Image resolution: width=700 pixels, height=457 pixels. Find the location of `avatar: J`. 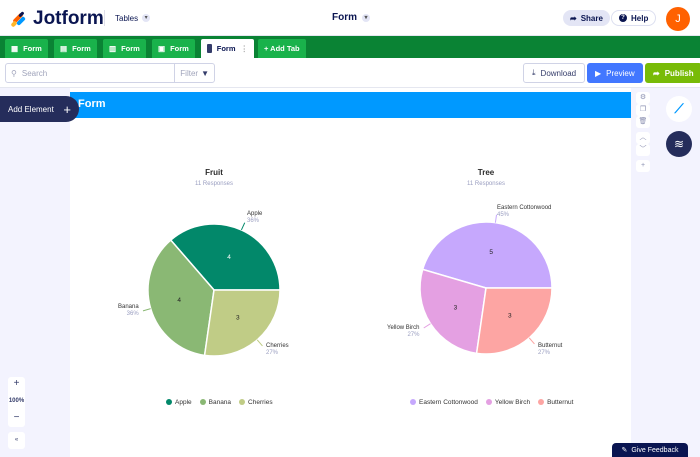

avatar: J is located at coordinates (678, 19).